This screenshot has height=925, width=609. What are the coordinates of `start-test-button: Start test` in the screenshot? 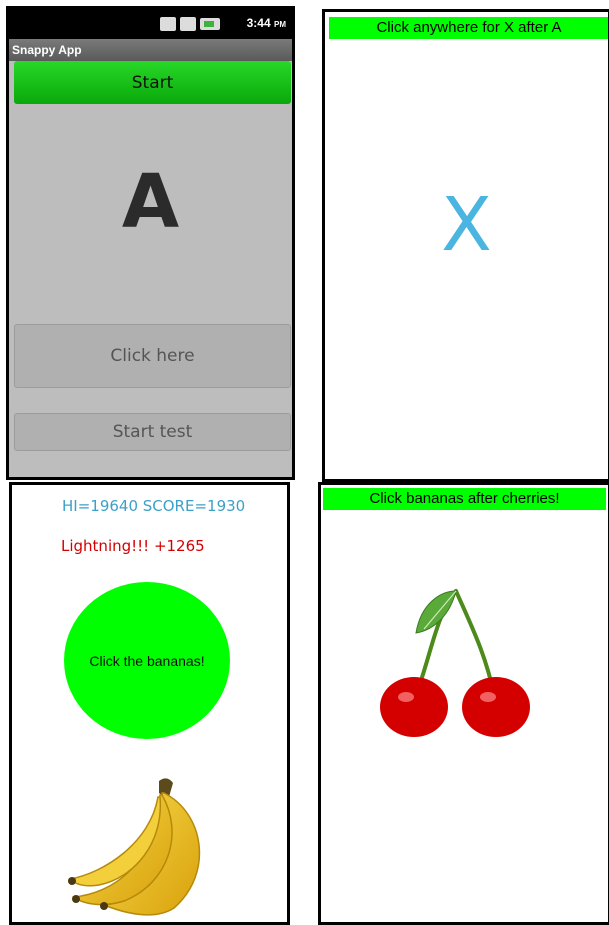 It's located at (152, 432).